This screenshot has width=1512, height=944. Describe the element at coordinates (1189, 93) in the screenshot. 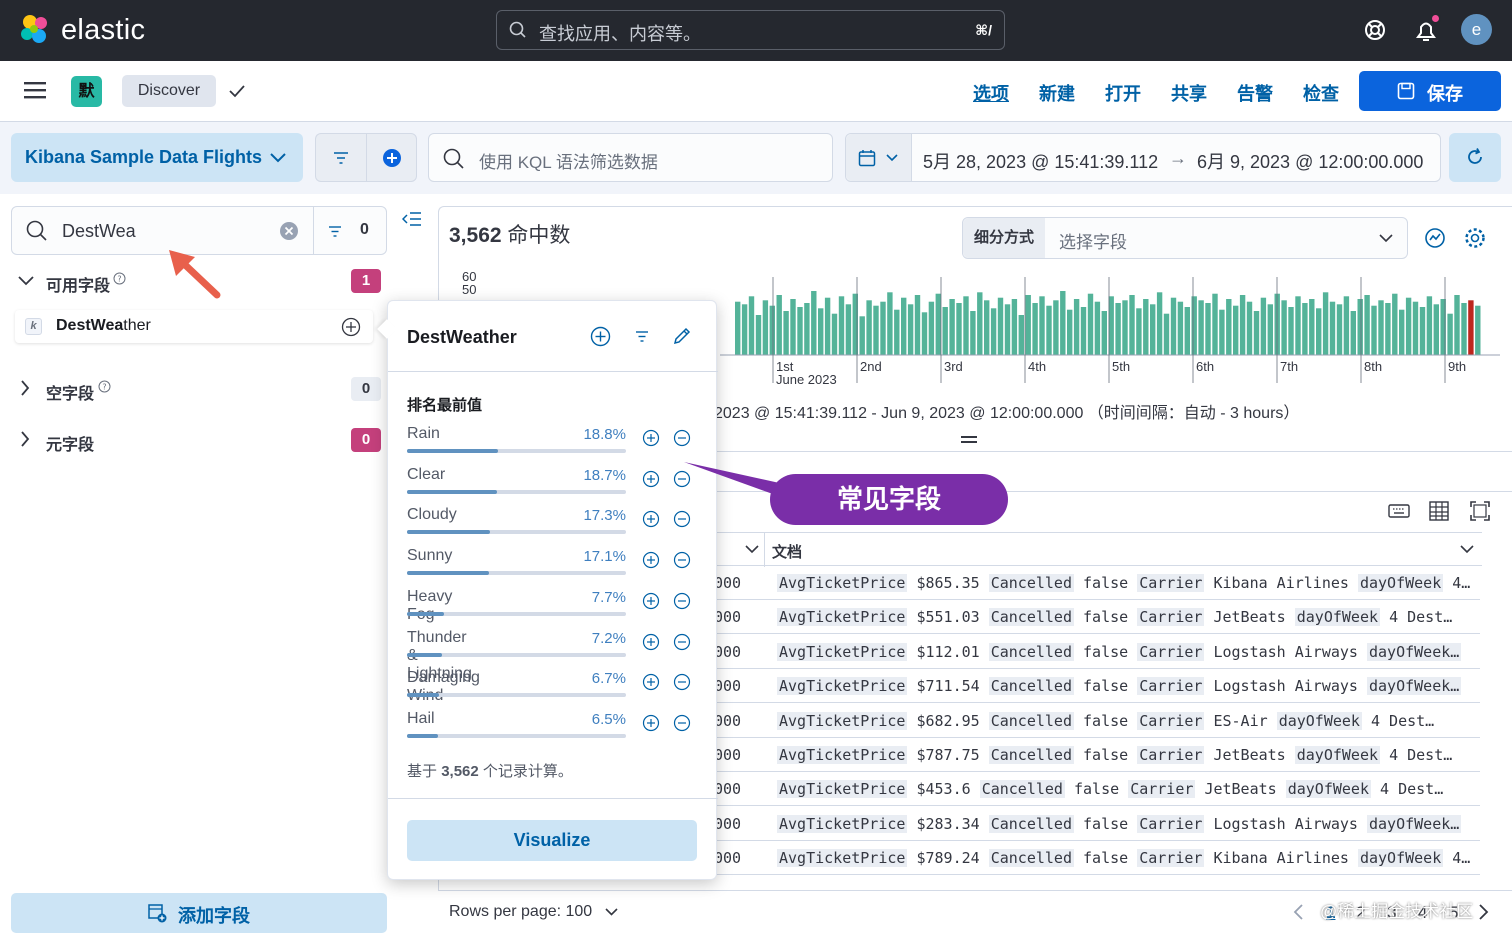

I see `menu-share: 共享` at that location.